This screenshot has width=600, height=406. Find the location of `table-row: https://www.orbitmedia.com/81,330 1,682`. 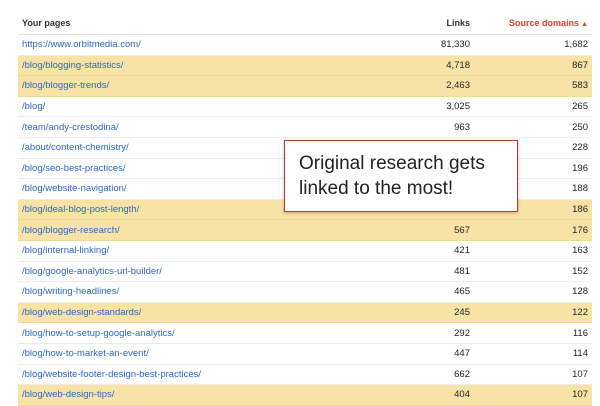

table-row: https://www.orbitmedia.com/81,330 1,682 is located at coordinates (305, 45).